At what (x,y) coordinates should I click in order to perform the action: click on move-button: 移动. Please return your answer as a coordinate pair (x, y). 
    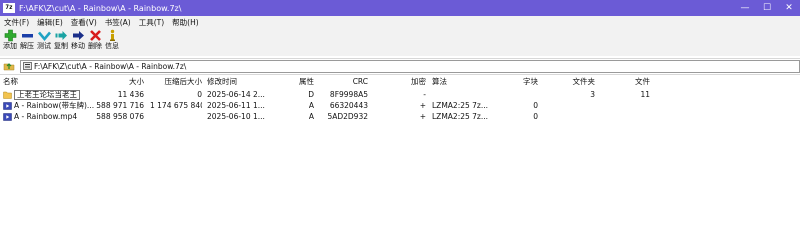
    Looking at the image, I should click on (78, 40).